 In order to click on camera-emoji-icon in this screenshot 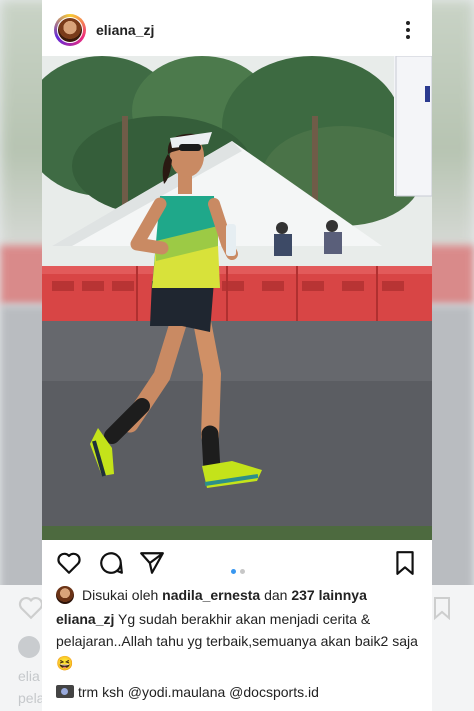, I will do `click(65, 691)`.